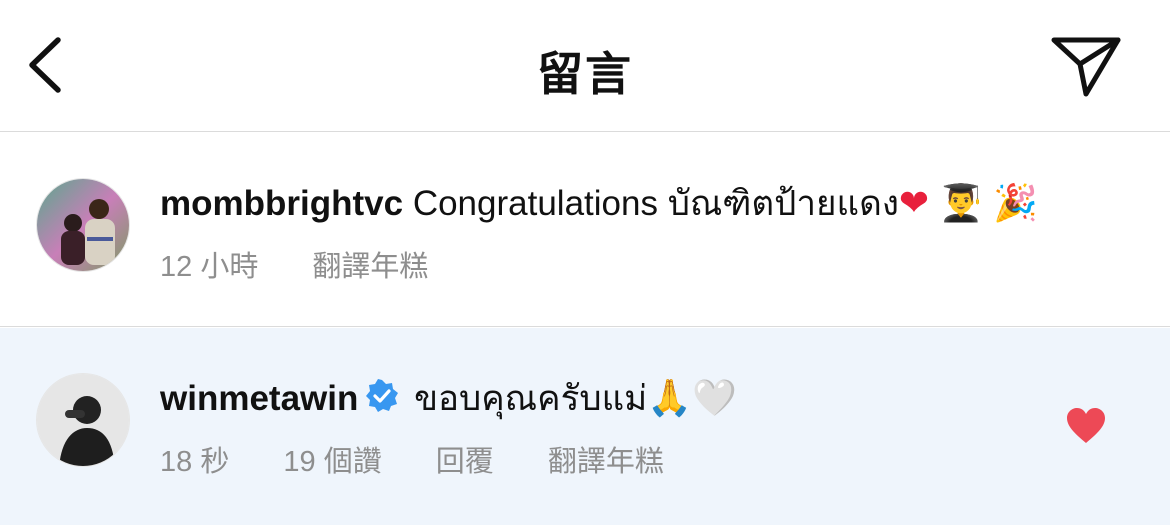  I want to click on red-heart-emoji: ❤, so click(914, 203).